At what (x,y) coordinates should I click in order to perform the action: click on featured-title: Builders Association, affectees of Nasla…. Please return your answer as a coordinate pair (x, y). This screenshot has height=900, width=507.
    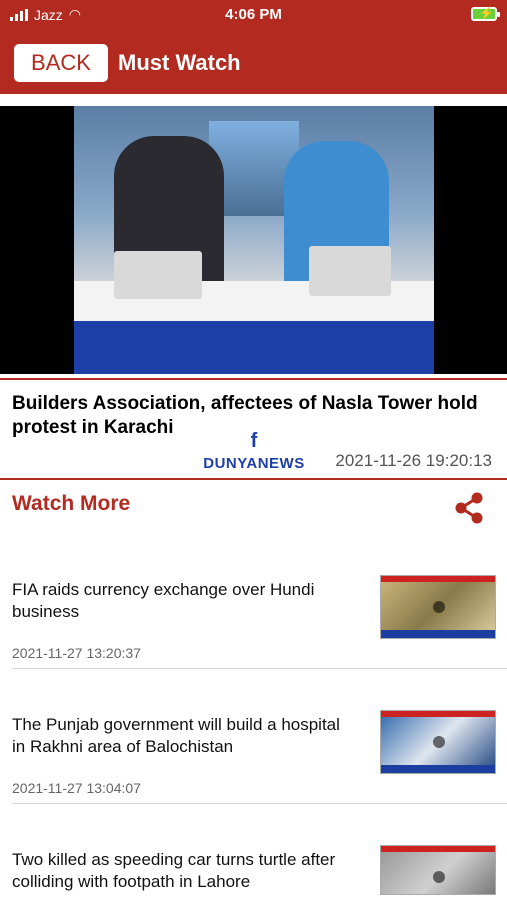
    Looking at the image, I should click on (245, 415).